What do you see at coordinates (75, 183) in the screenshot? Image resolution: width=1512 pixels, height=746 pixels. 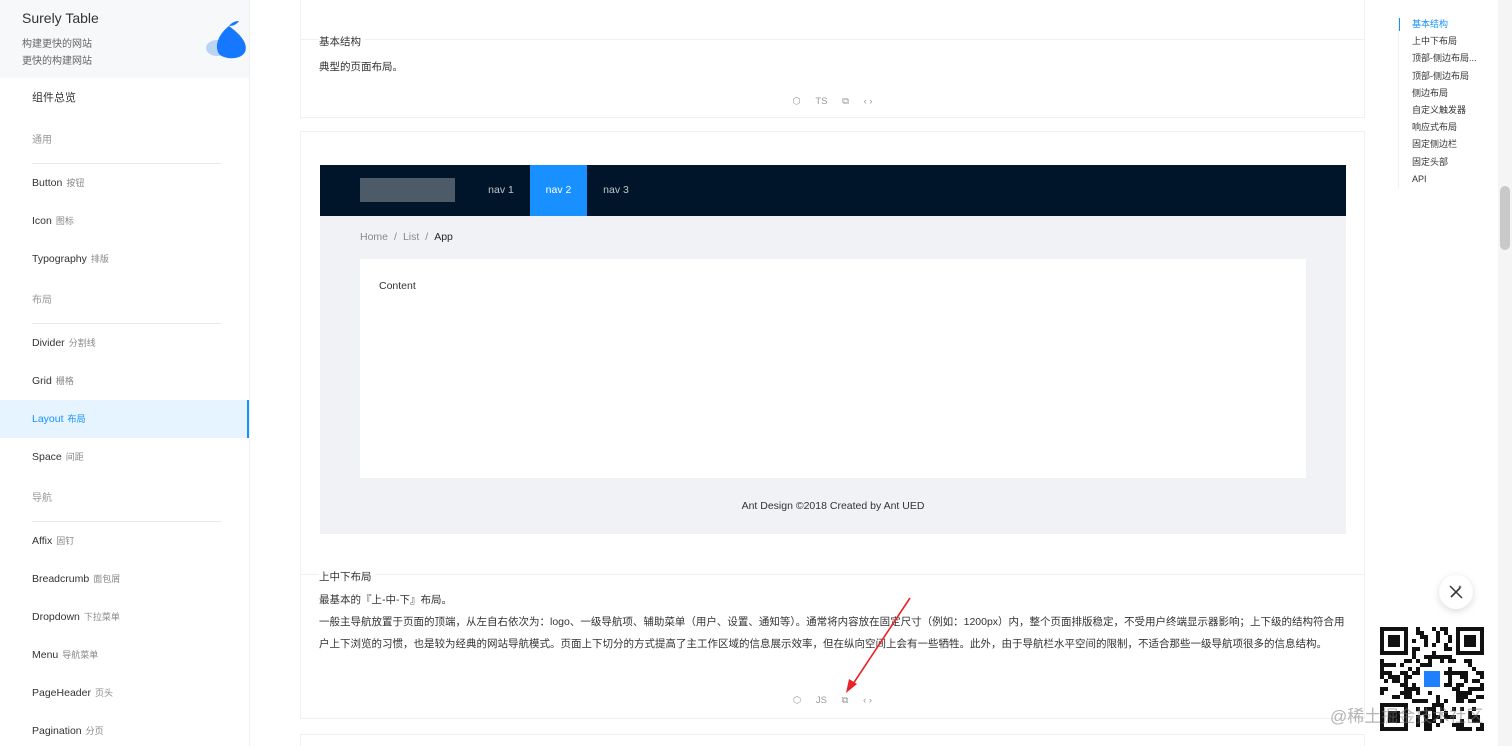 I see `sidebar-item-sublabel: 按钮` at bounding box center [75, 183].